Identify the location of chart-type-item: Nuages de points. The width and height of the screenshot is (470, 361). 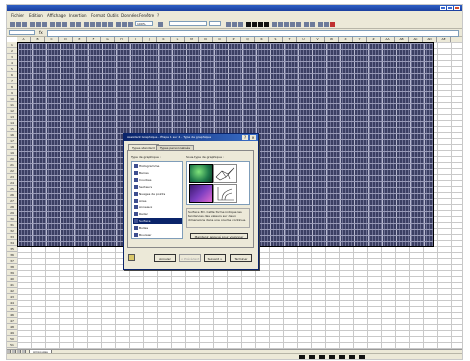
(157, 194).